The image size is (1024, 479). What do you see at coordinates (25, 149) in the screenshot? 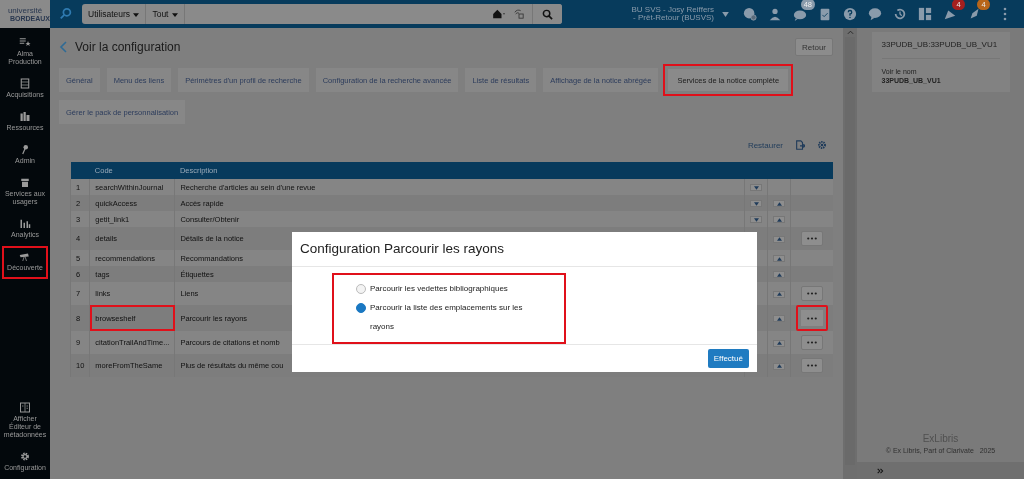
I see `key-icon` at bounding box center [25, 149].